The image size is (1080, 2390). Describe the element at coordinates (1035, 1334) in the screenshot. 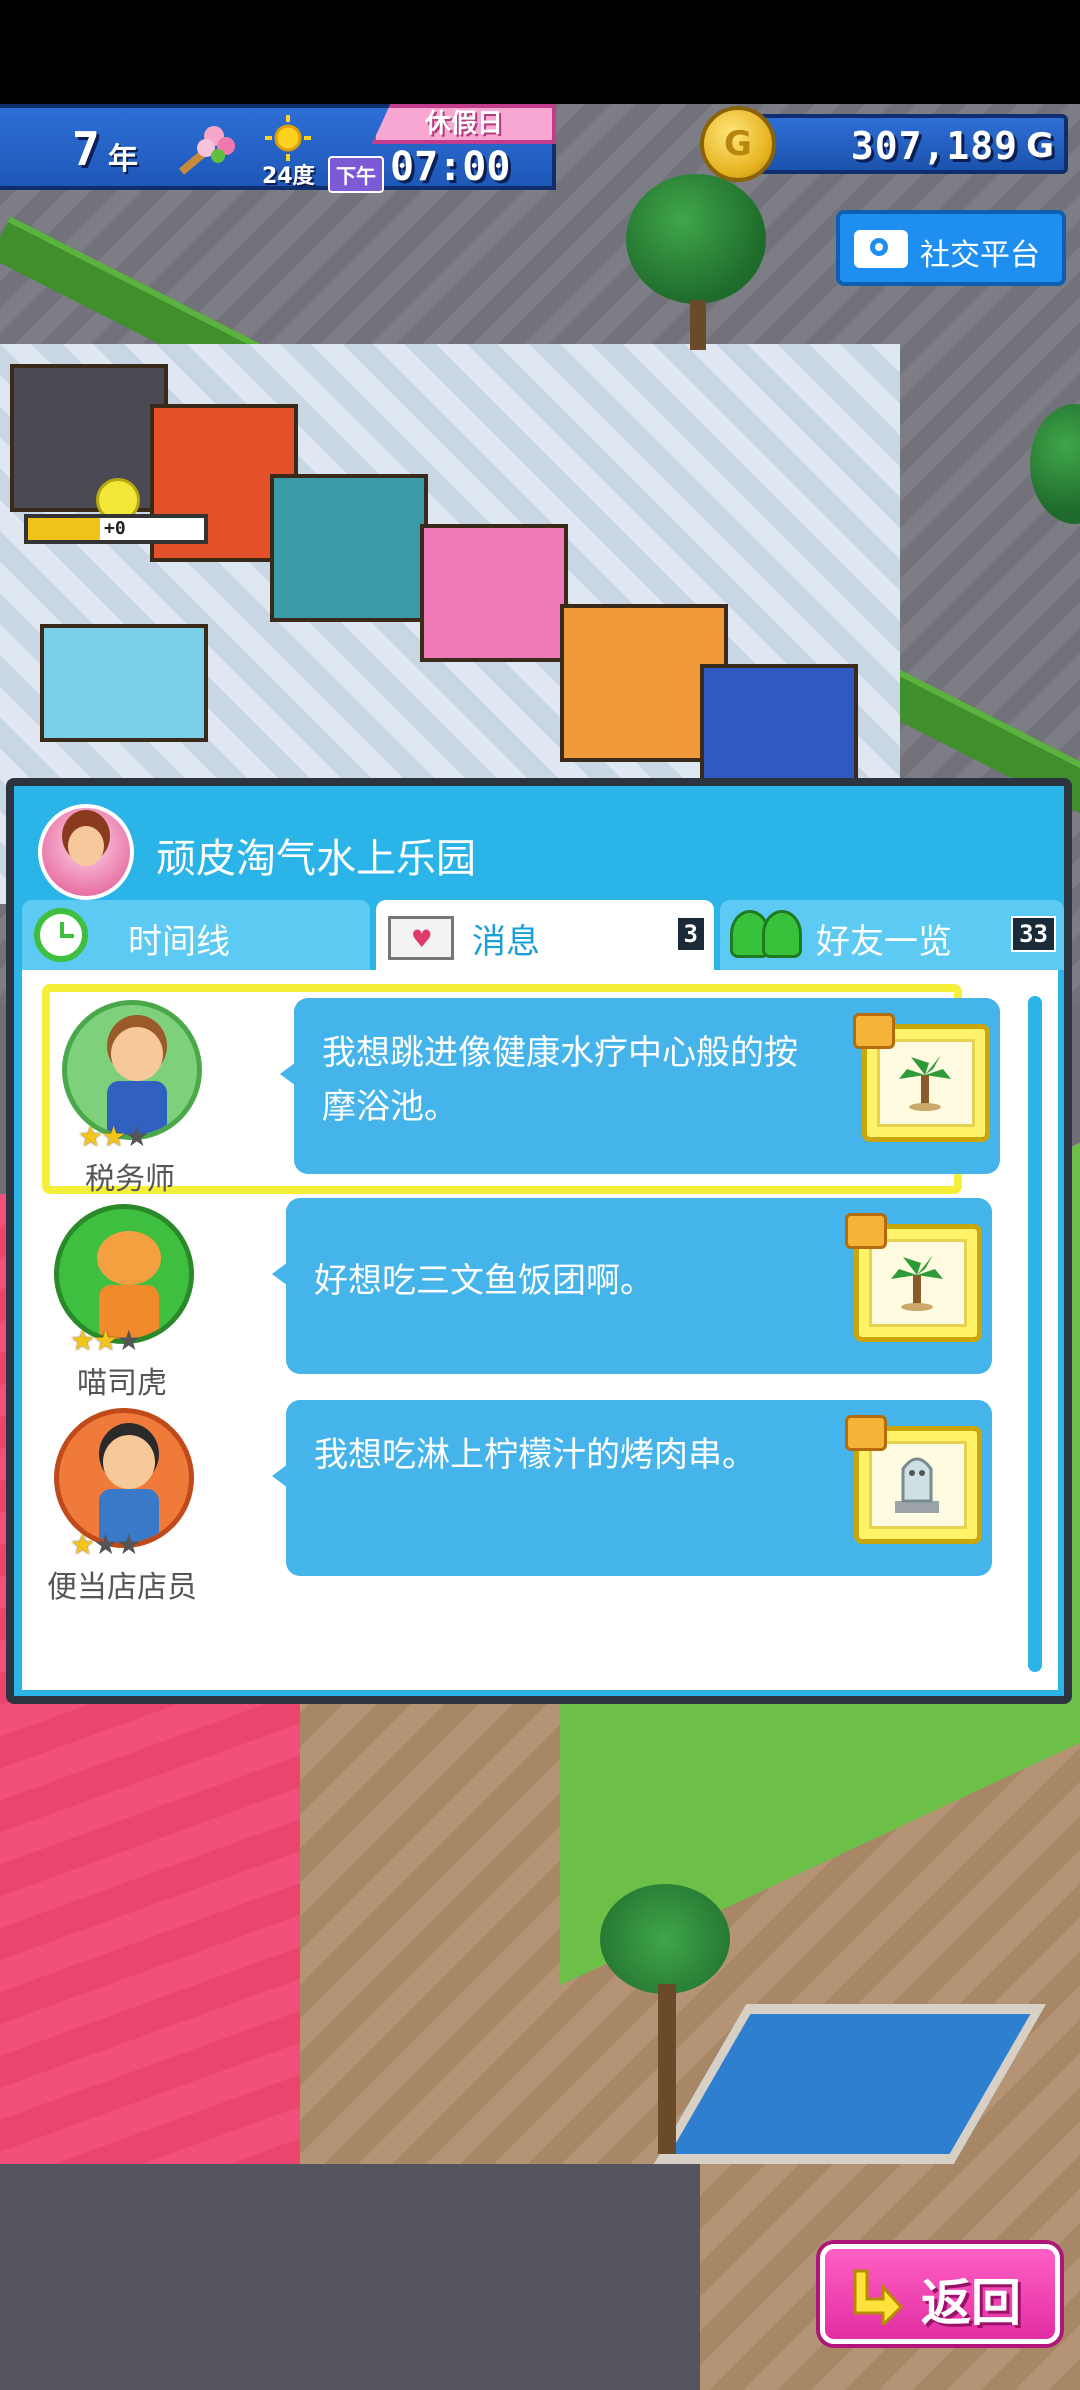

I see `scrollbar` at that location.